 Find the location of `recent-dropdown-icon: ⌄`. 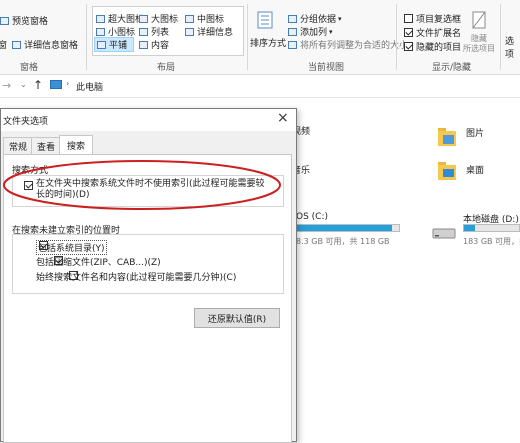

recent-dropdown-icon: ⌄ is located at coordinates (23, 84).